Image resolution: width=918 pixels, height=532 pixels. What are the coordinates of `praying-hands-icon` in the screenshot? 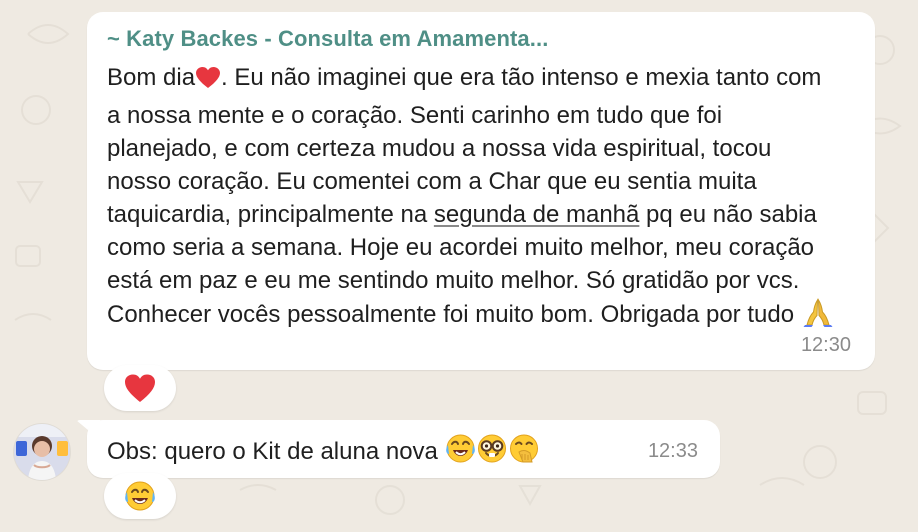 It's located at (818, 316).